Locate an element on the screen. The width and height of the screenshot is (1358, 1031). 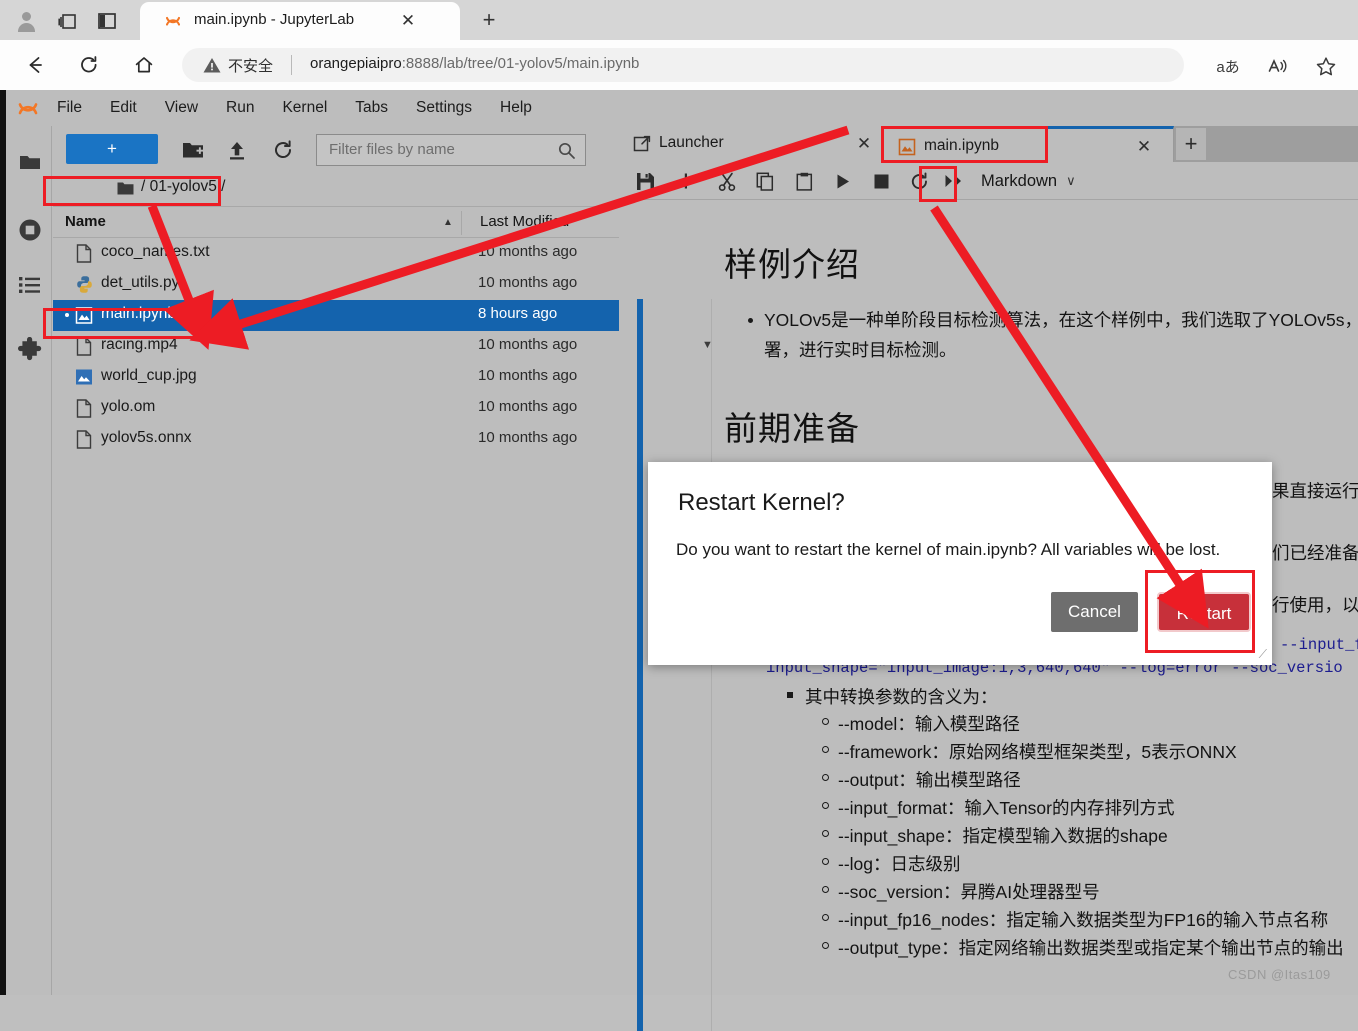
resize-handle-icon: ⟋ is located at coordinates (1263, 654).